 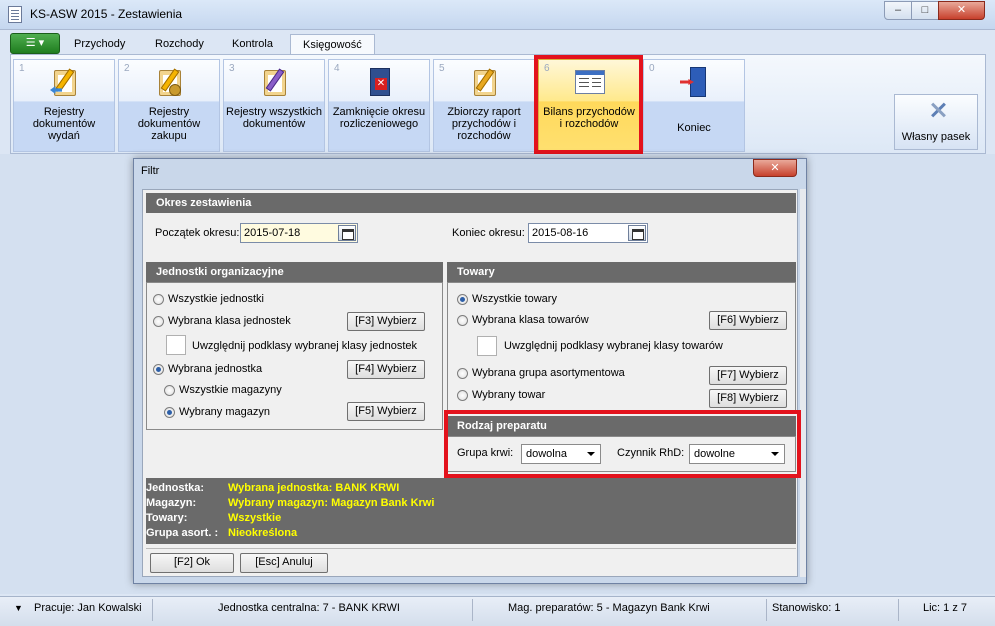 I want to click on summary-key: Magazyn:, so click(x=171, y=503).